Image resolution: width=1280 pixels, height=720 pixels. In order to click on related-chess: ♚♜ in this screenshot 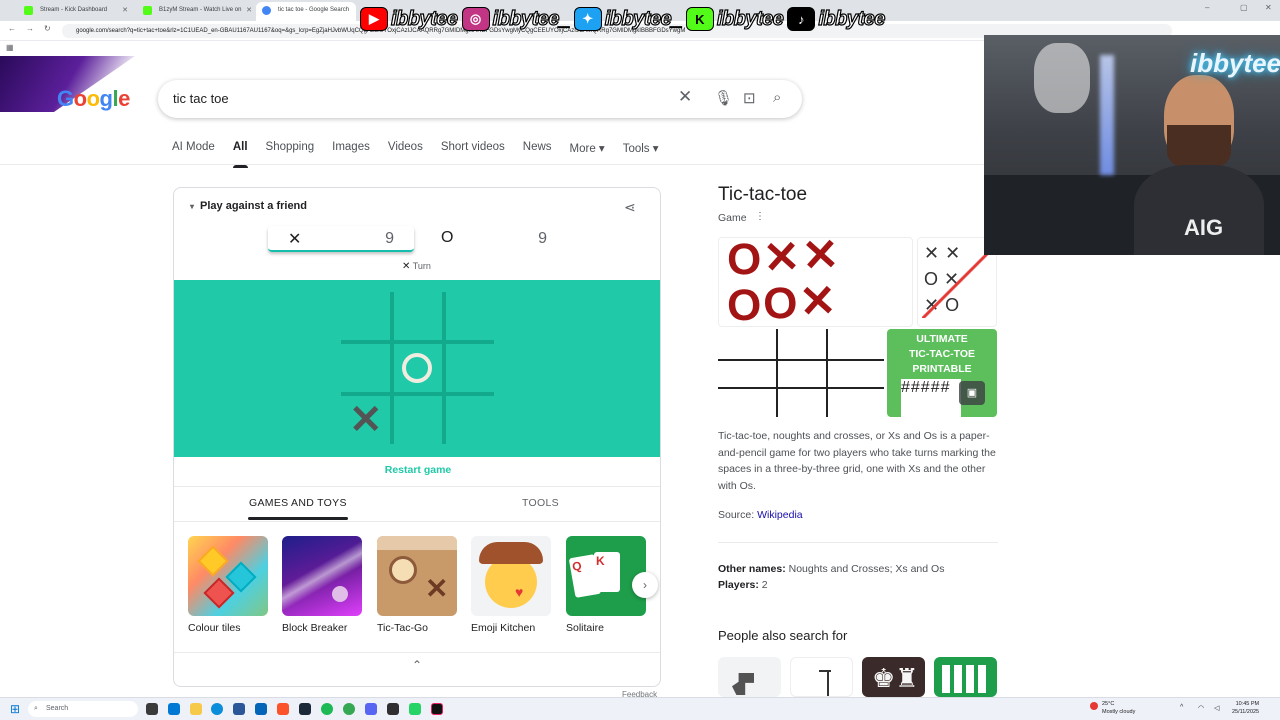, I will do `click(893, 677)`.